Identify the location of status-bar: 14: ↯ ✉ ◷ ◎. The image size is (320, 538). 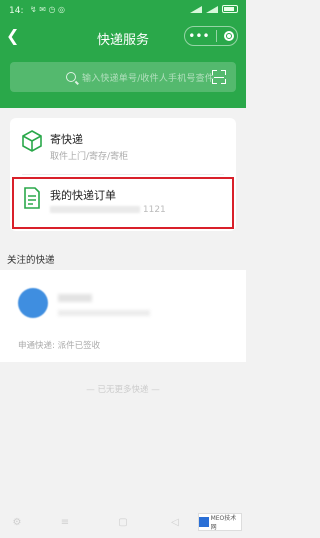
(123, 11).